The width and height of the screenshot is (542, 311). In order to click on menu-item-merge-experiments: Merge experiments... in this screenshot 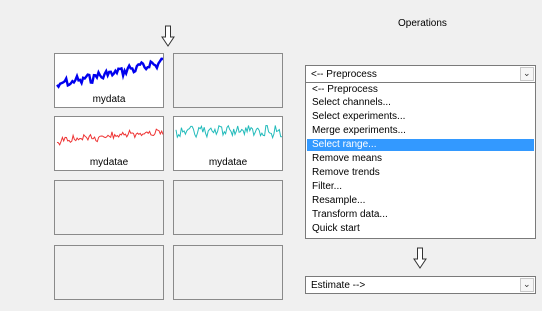, I will do `click(420, 131)`.